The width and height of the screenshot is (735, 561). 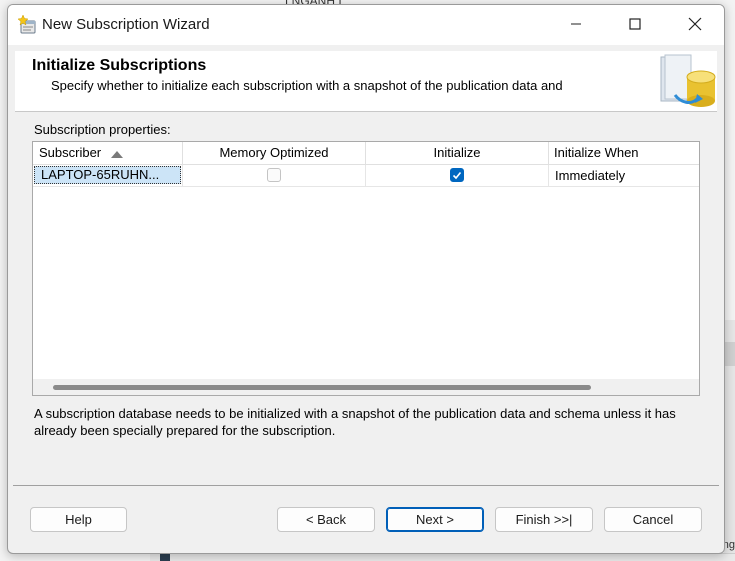 I want to click on column-header-initialize-when: Initialize When, so click(x=624, y=153).